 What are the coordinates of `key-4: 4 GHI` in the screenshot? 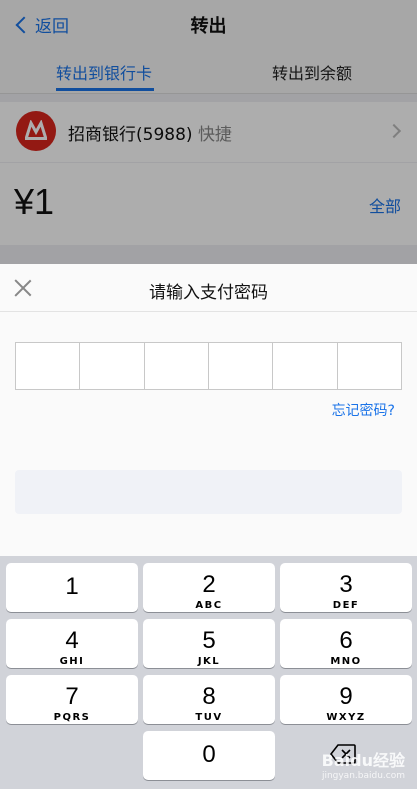 It's located at (72, 643).